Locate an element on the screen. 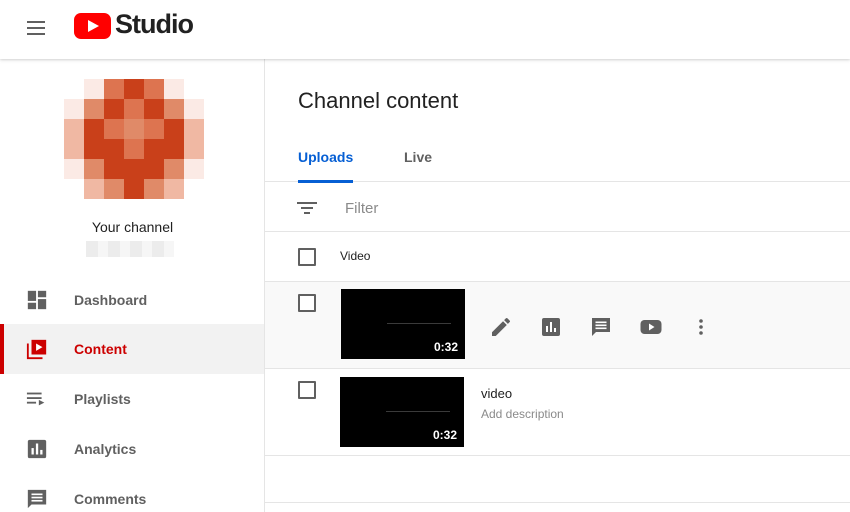 The height and width of the screenshot is (512, 850). page-title: Channel content is located at coordinates (378, 100).